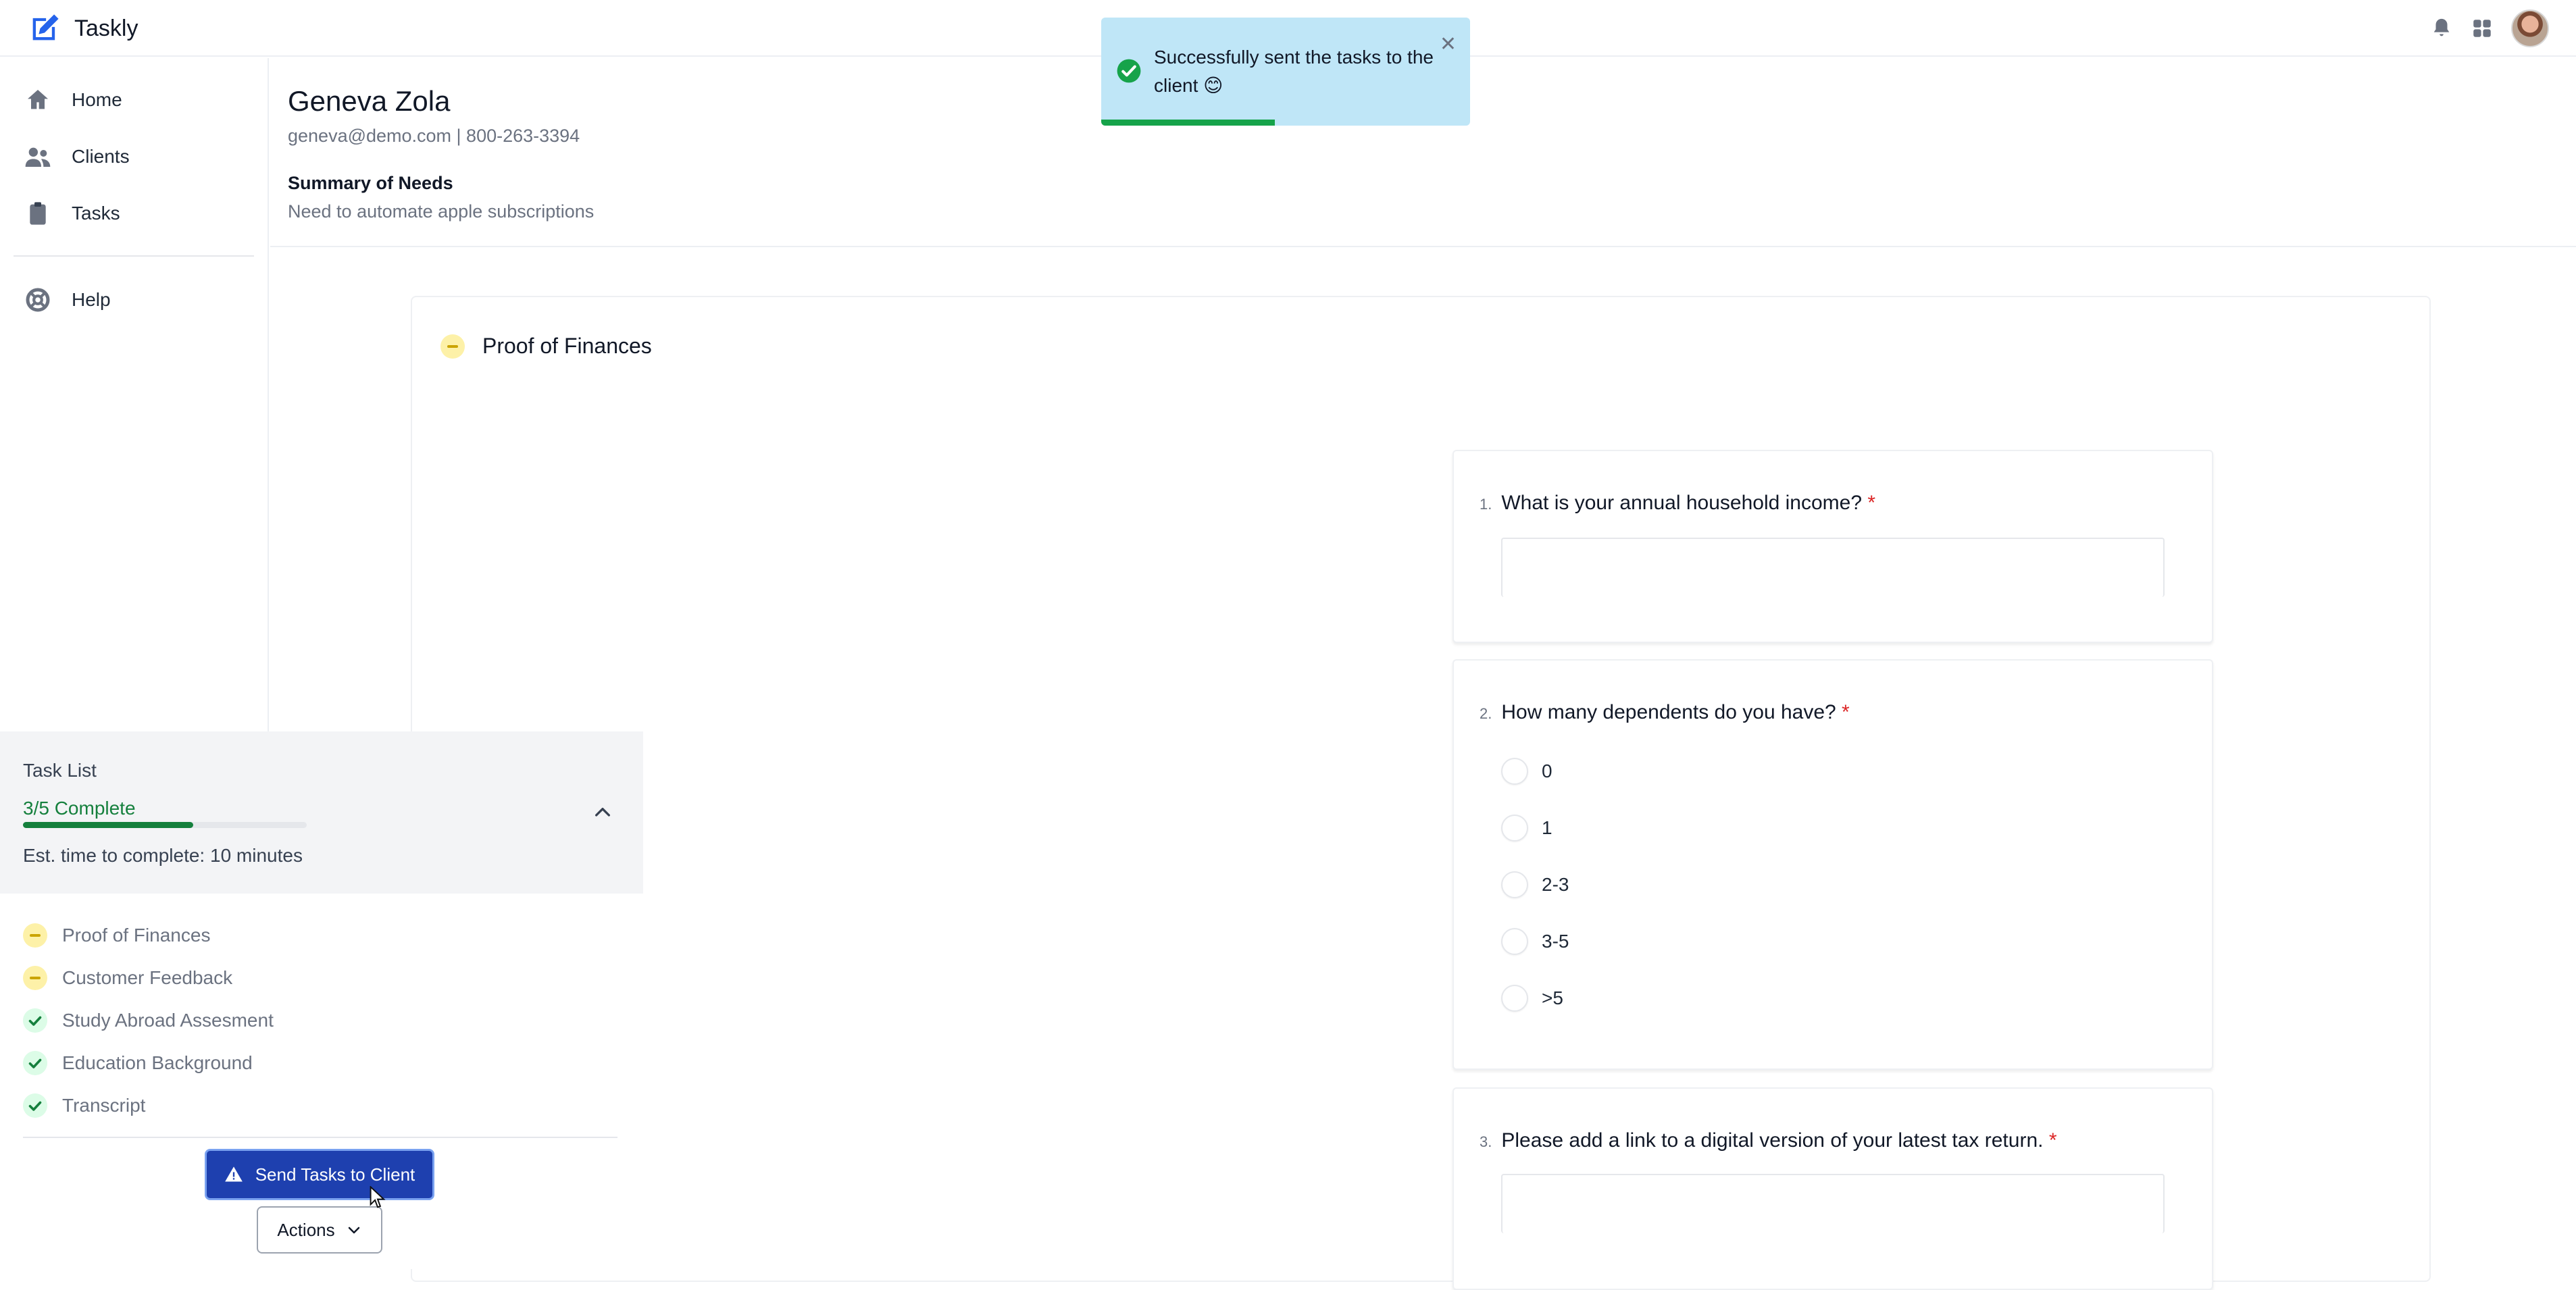 Image resolution: width=2576 pixels, height=1290 pixels. Describe the element at coordinates (441, 211) in the screenshot. I see `summary-text: Need to automate apple subscriptions` at that location.